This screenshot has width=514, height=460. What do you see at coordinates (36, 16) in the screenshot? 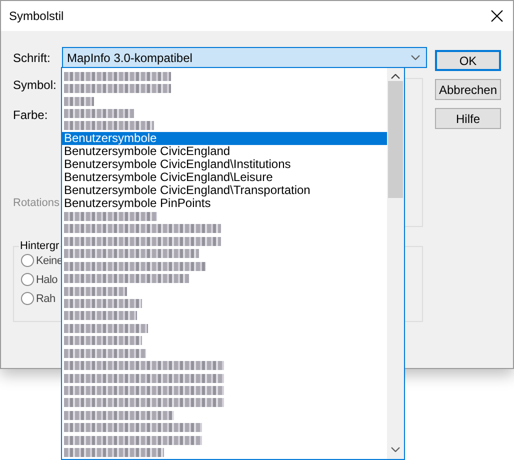
I see `window-title: Symbolstil` at bounding box center [36, 16].